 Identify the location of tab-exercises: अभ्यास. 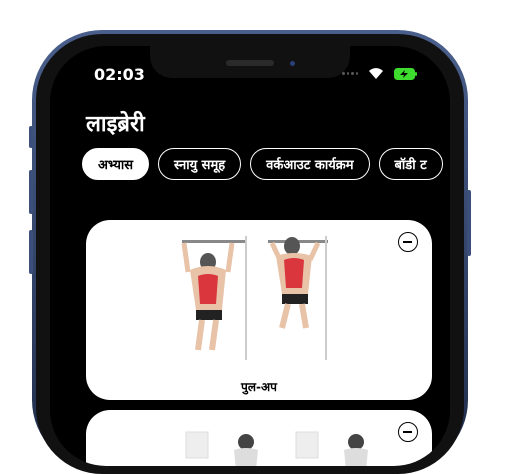
(116, 164).